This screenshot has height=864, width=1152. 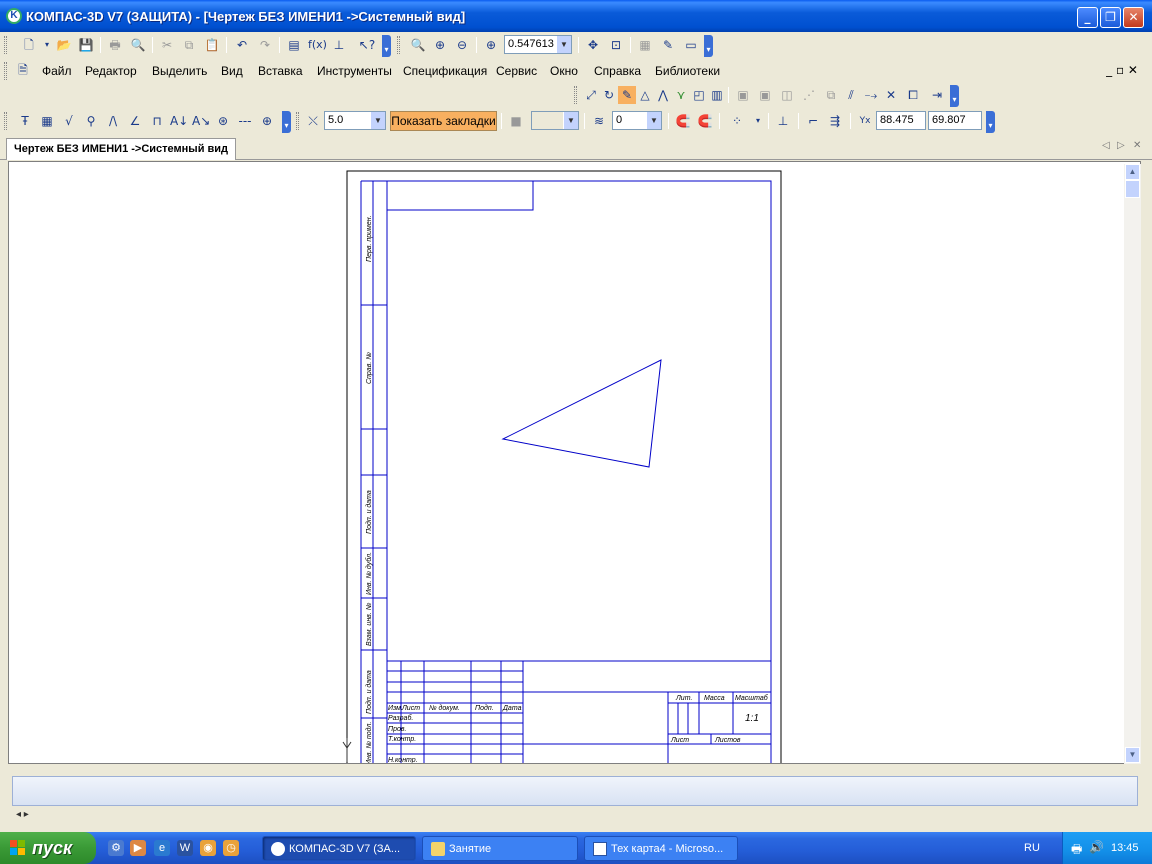 I want to click on clock-app-icon: ◷, so click(x=231, y=848).